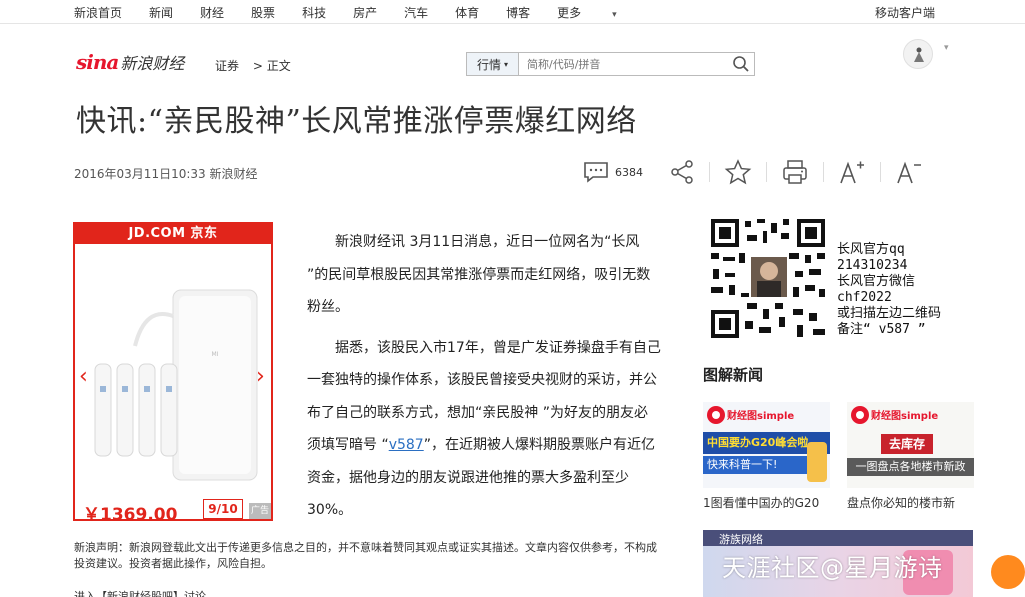  I want to click on top-nav-items: 新浪首页 新闻 财经 股票 科技 房产 汽车 体育 博客 更多 ▾, so click(372, 12).